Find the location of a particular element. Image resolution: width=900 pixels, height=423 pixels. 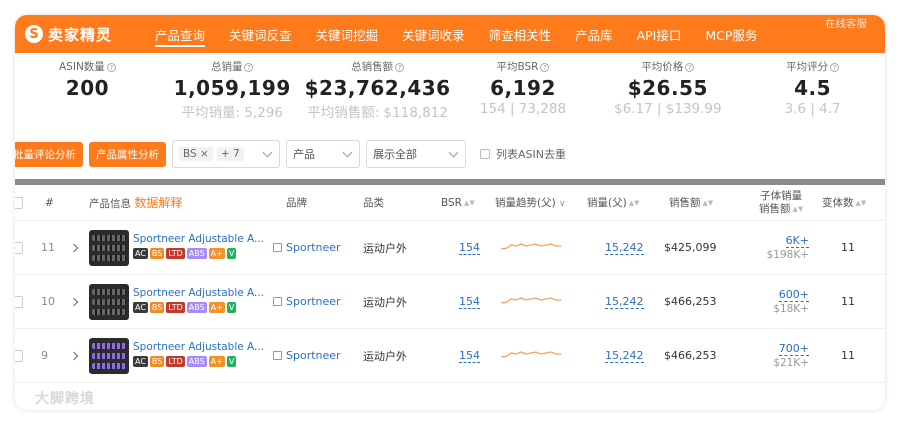

category: 运动户外 is located at coordinates (385, 356).